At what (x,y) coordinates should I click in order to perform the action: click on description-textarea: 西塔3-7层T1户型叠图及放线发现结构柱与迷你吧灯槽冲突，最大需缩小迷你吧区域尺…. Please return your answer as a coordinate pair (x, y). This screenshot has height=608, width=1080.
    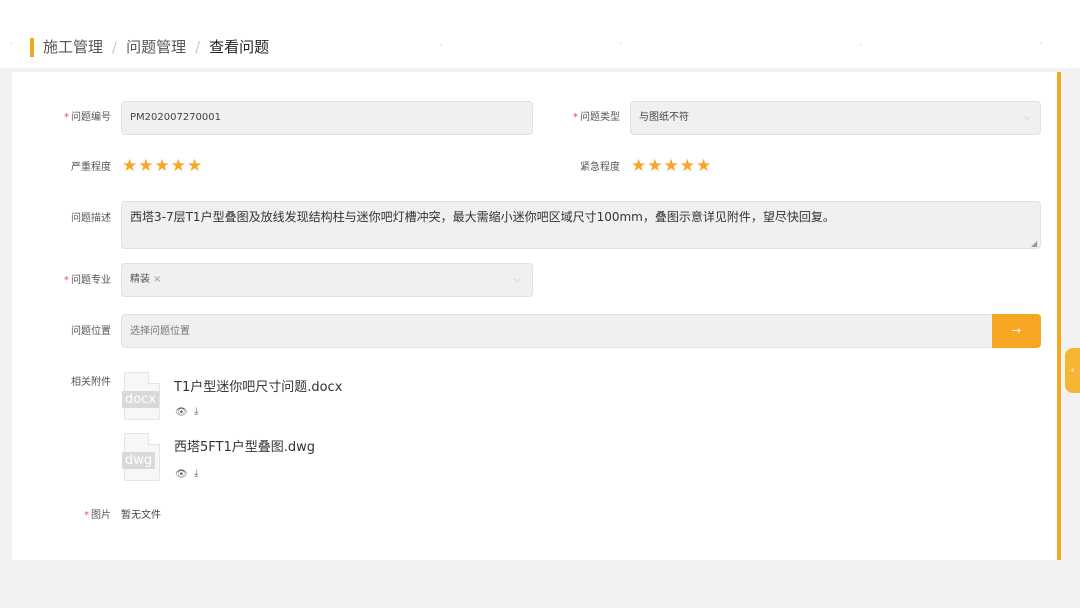
    Looking at the image, I should click on (581, 225).